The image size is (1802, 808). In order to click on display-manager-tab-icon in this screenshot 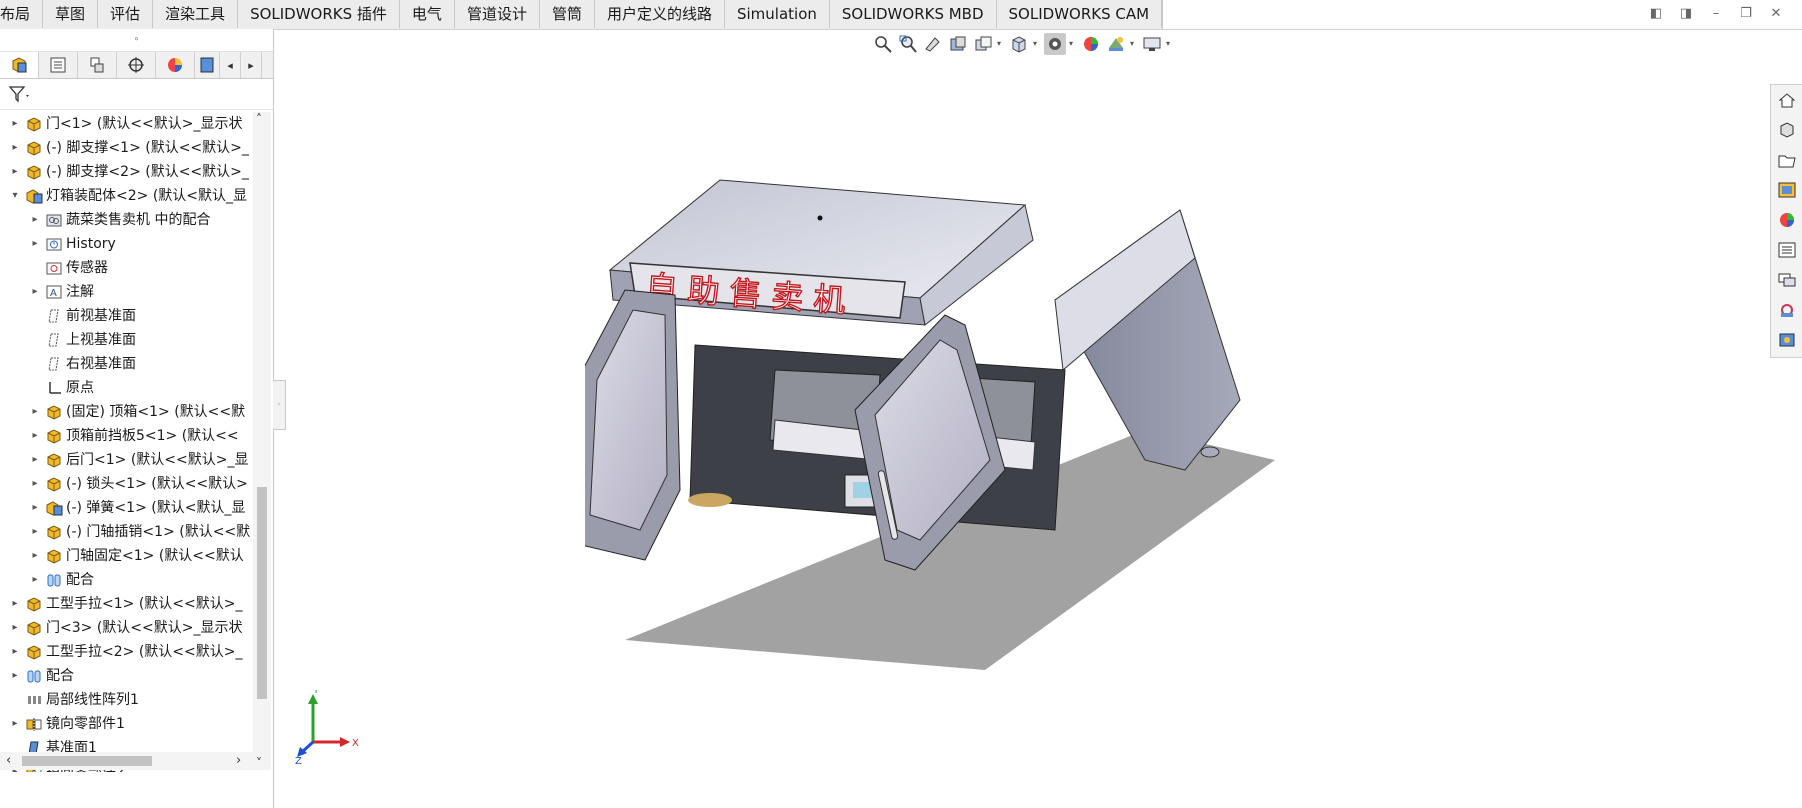, I will do `click(175, 65)`.